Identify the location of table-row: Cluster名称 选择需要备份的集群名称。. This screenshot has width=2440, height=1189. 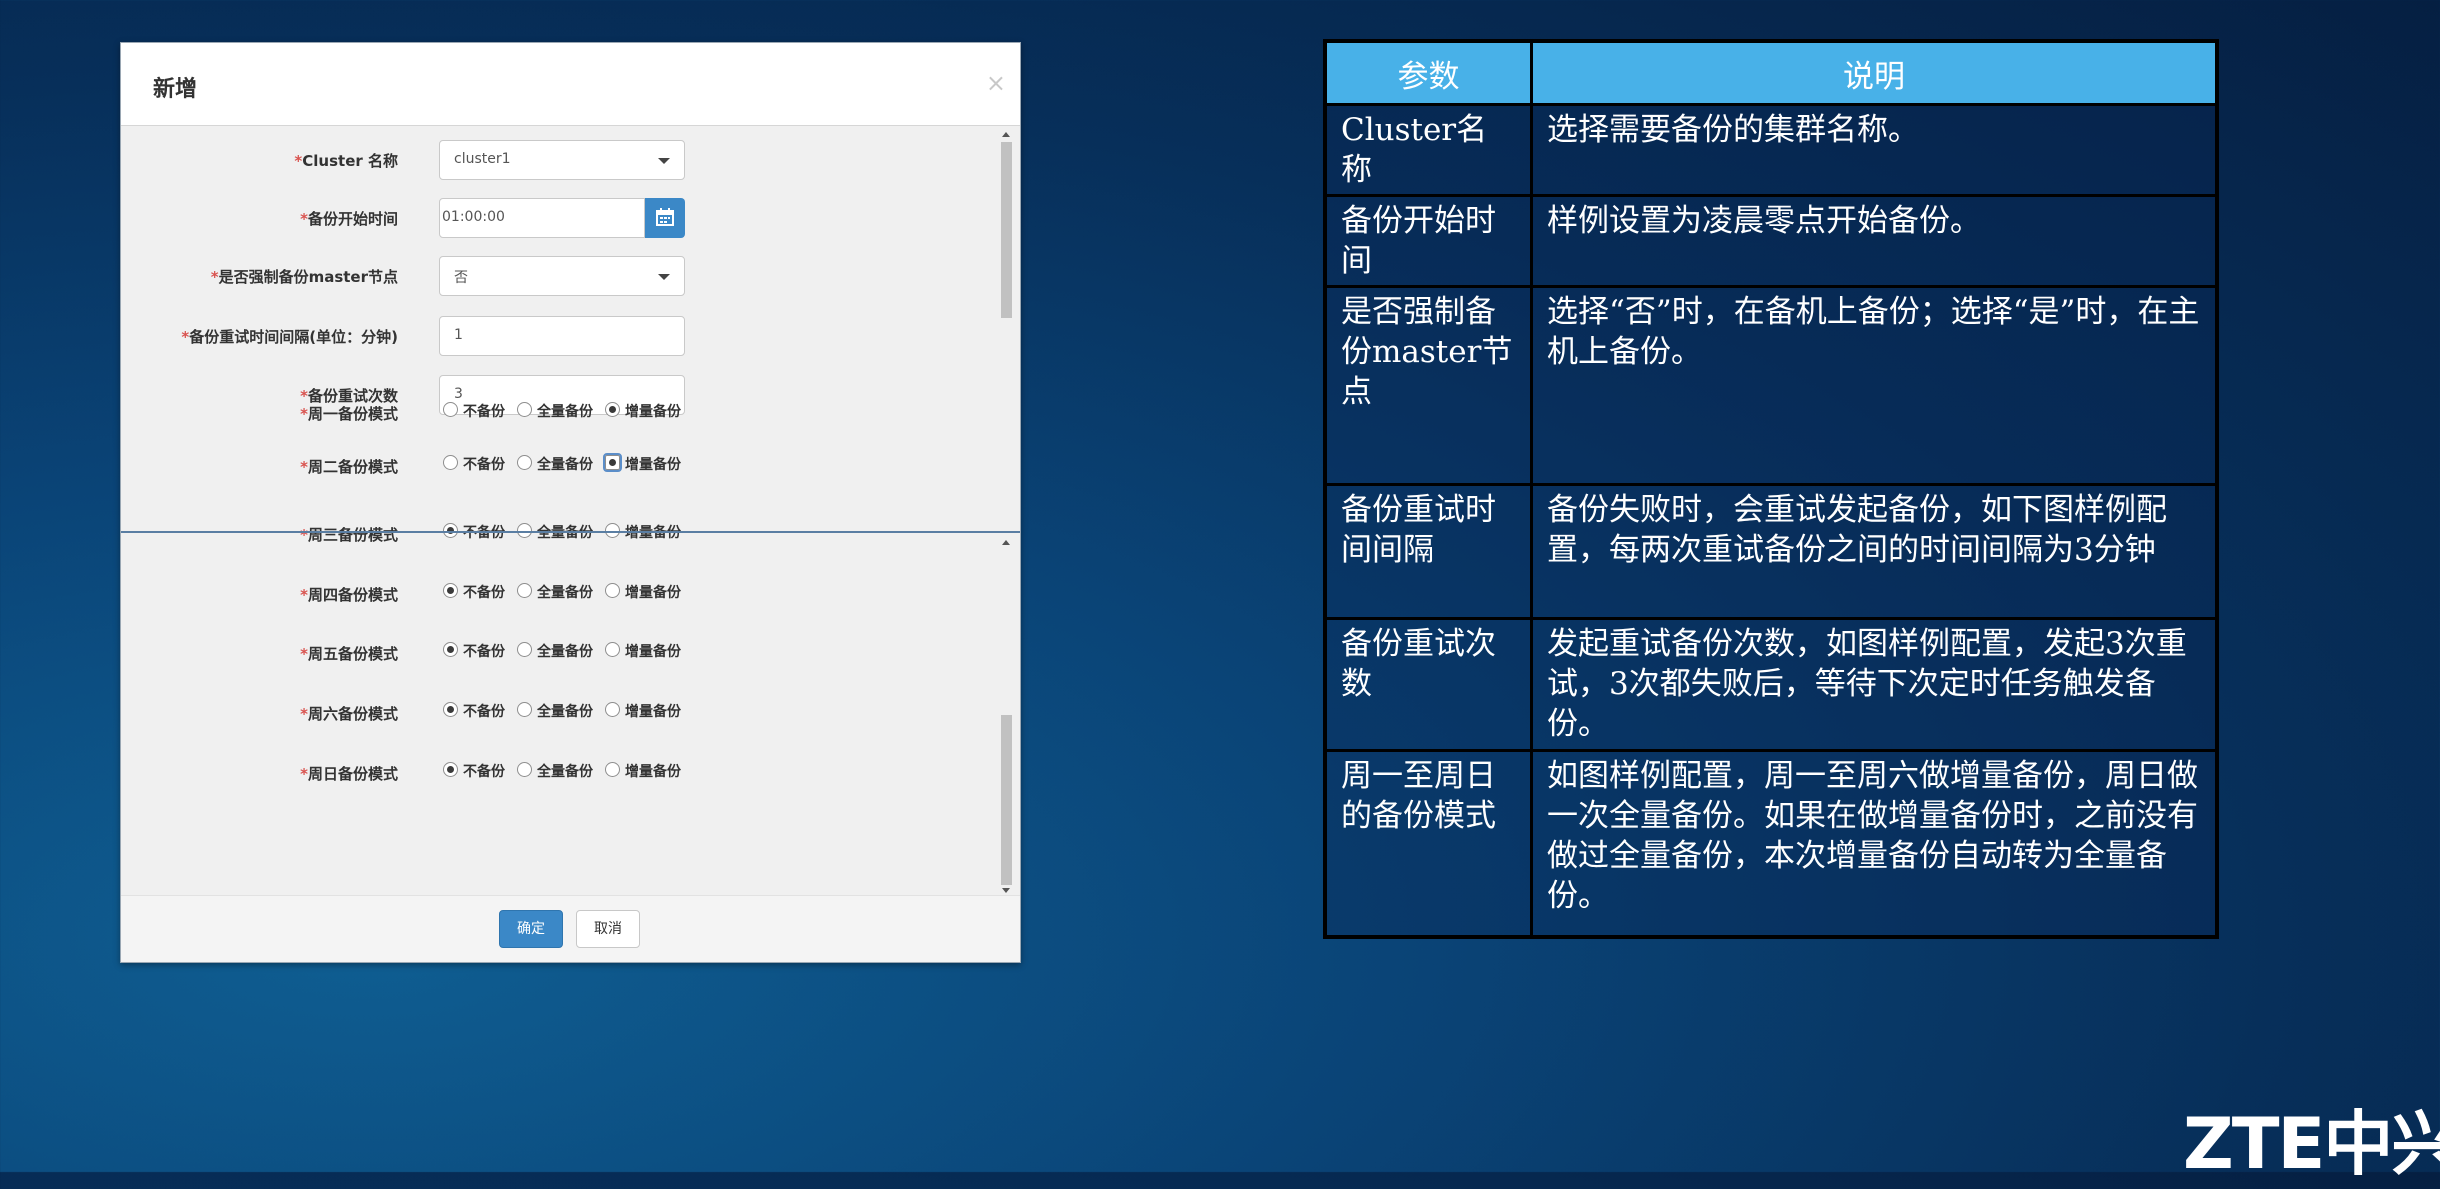
(1771, 150).